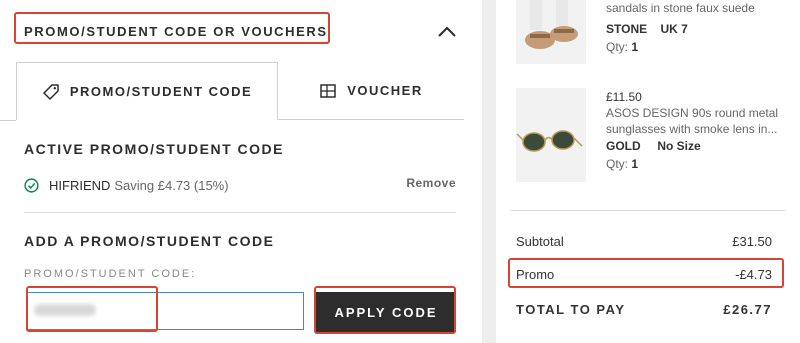 Image resolution: width=800 pixels, height=343 pixels. I want to click on item1-size: UK 7, so click(674, 29).